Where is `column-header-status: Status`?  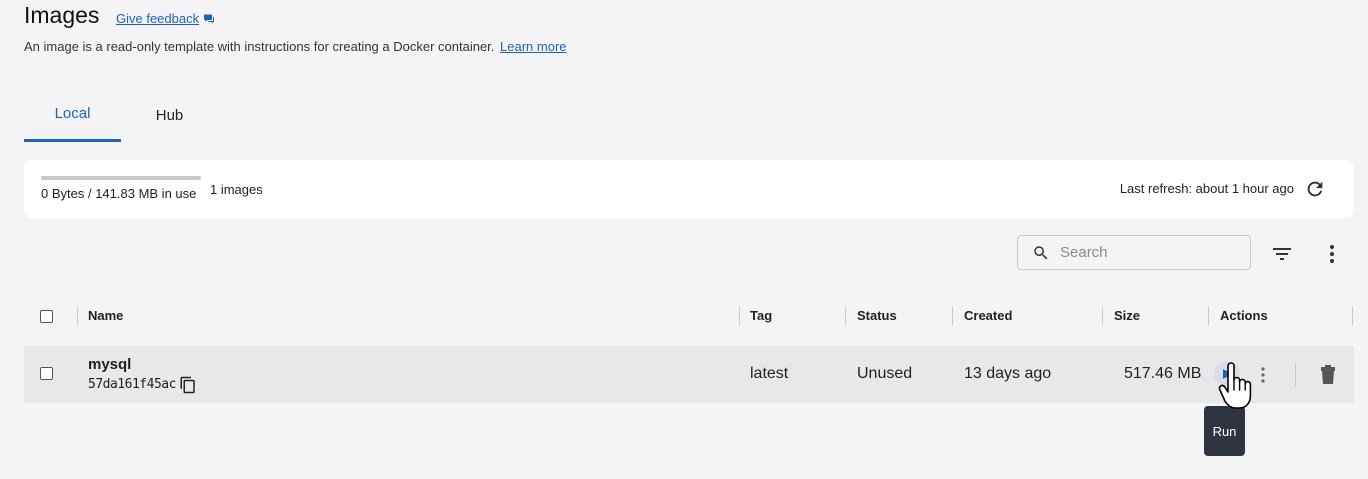 column-header-status: Status is located at coordinates (877, 315).